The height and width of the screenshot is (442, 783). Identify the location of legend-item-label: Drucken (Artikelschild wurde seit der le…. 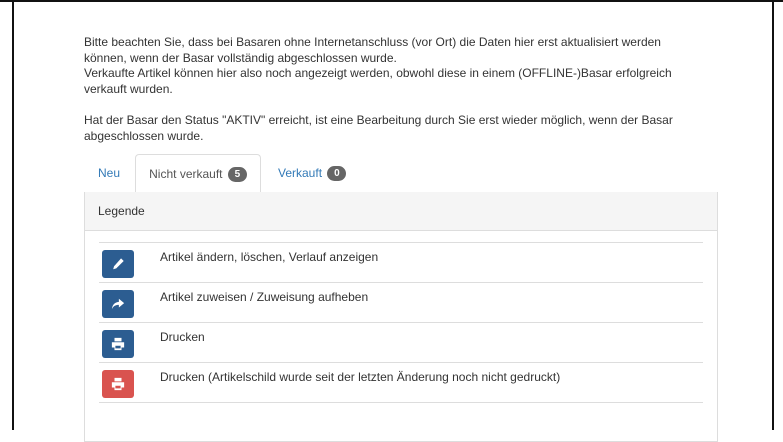
(360, 377).